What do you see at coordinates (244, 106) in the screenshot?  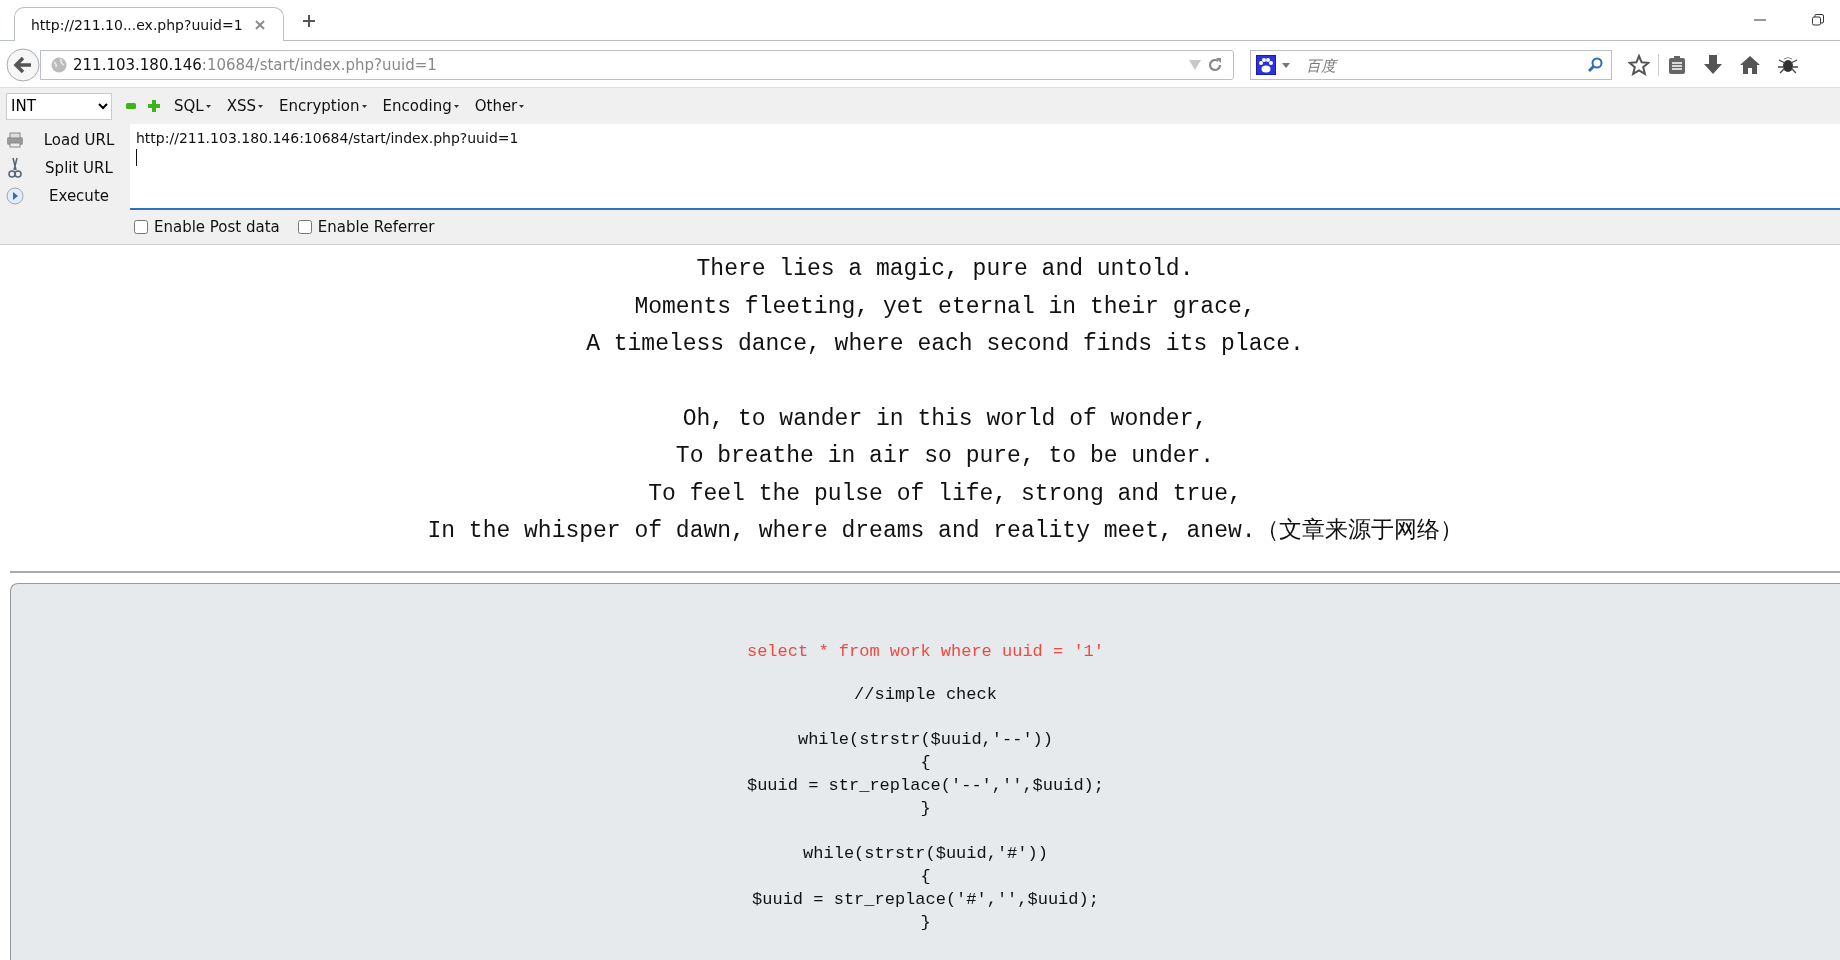 I see `menu-button: XSS` at bounding box center [244, 106].